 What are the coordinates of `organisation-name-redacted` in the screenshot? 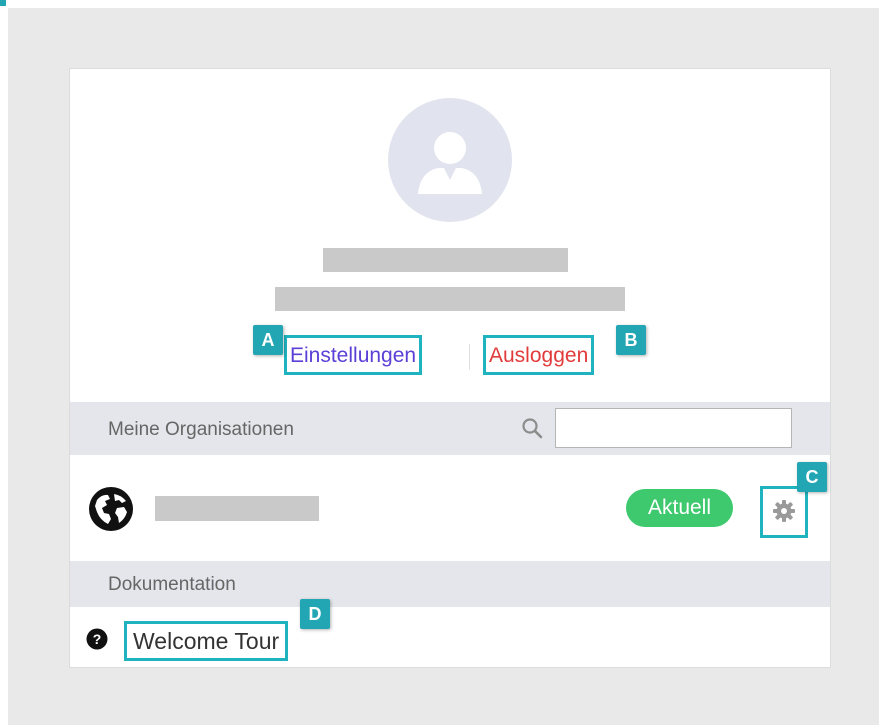 It's located at (237, 508).